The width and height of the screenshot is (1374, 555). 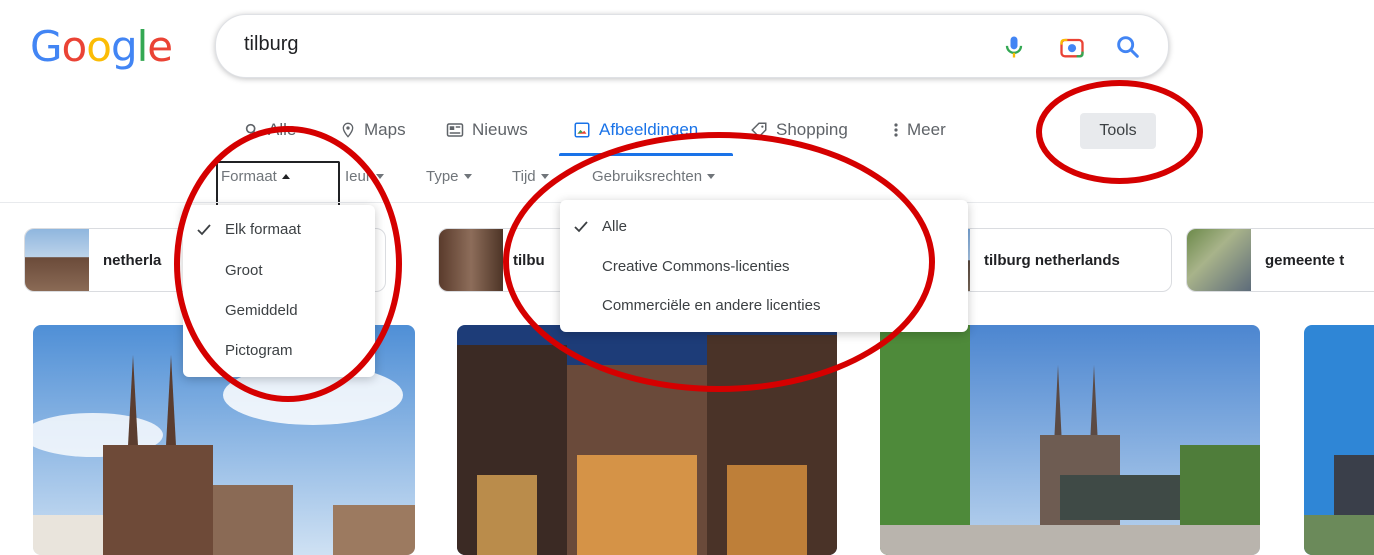 What do you see at coordinates (285, 176) in the screenshot?
I see `caret-up-icon` at bounding box center [285, 176].